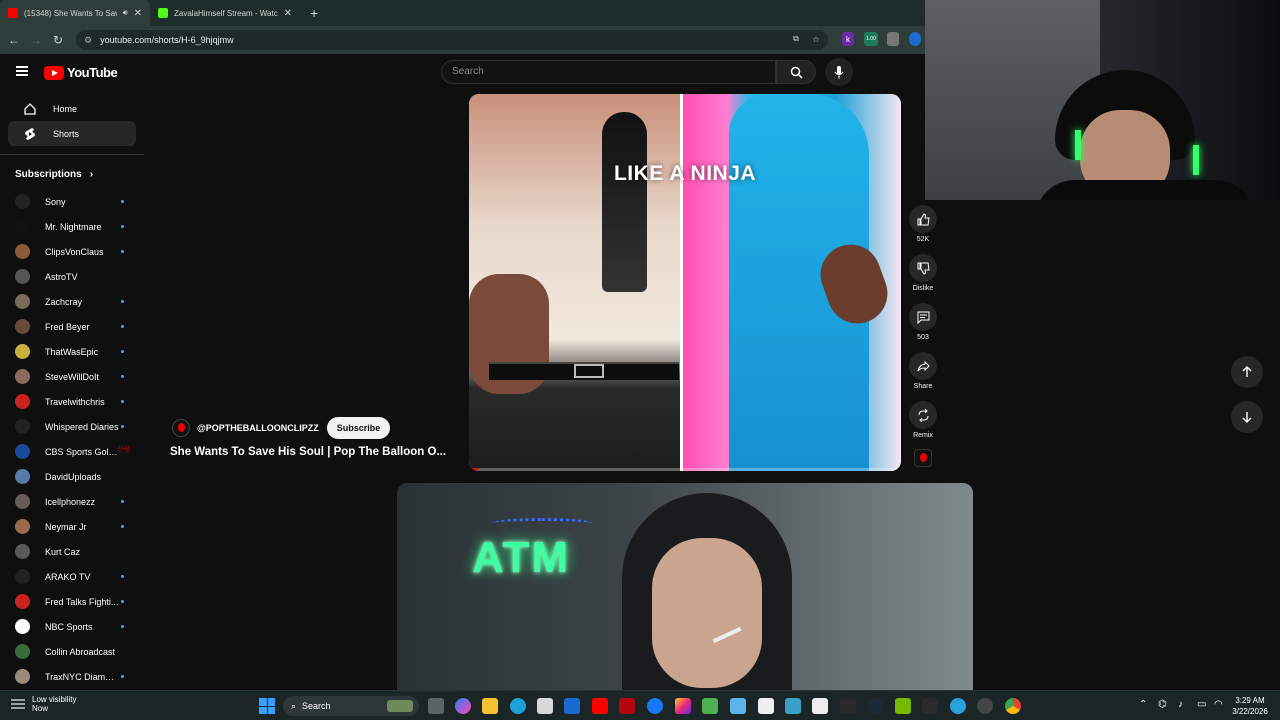 The width and height of the screenshot is (1280, 720). I want to click on sidebar-subscription-item: Zachcray, so click(72, 301).